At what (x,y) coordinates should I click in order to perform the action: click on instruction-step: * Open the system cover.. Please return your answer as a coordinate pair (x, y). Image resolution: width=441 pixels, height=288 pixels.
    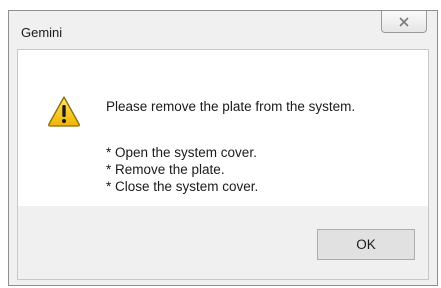
    Looking at the image, I should click on (181, 152).